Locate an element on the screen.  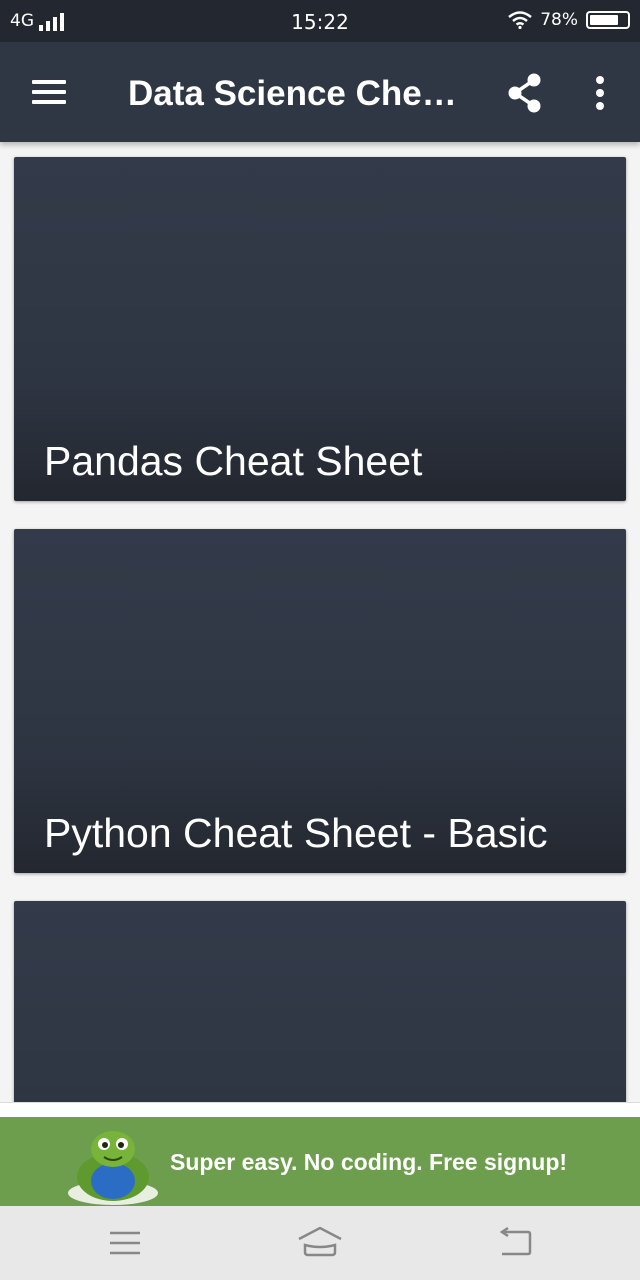
card-title: Pandas Cheat Sheet is located at coordinates (233, 461).